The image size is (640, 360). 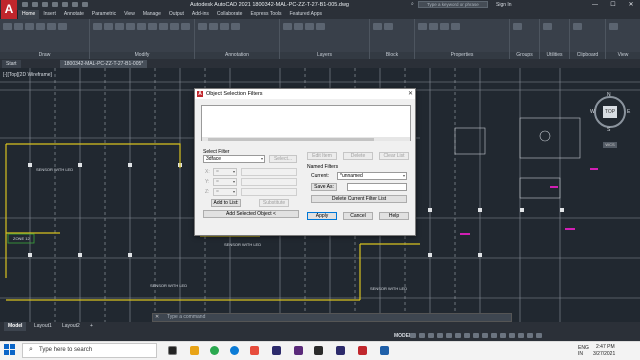 What do you see at coordinates (595, 5) in the screenshot?
I see `minimize-button: —` at bounding box center [595, 5].